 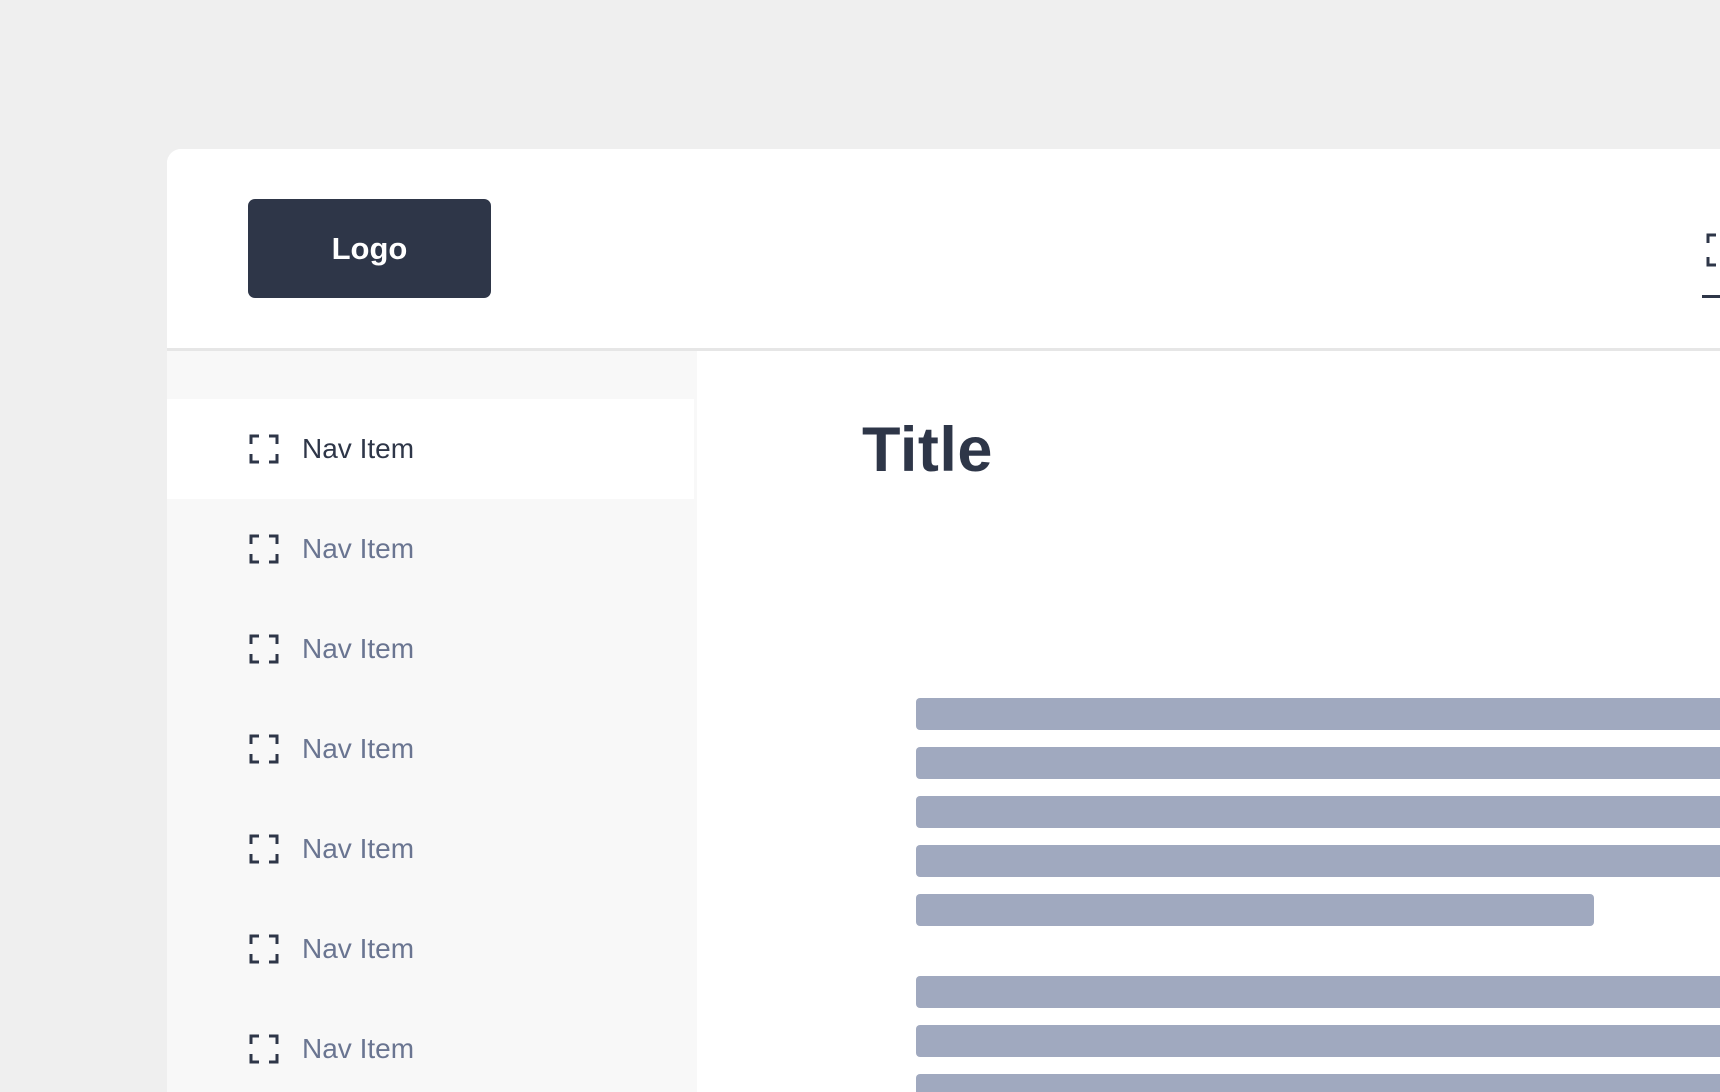 What do you see at coordinates (430, 649) in the screenshot?
I see `sidebar-item-3: Nav Item` at bounding box center [430, 649].